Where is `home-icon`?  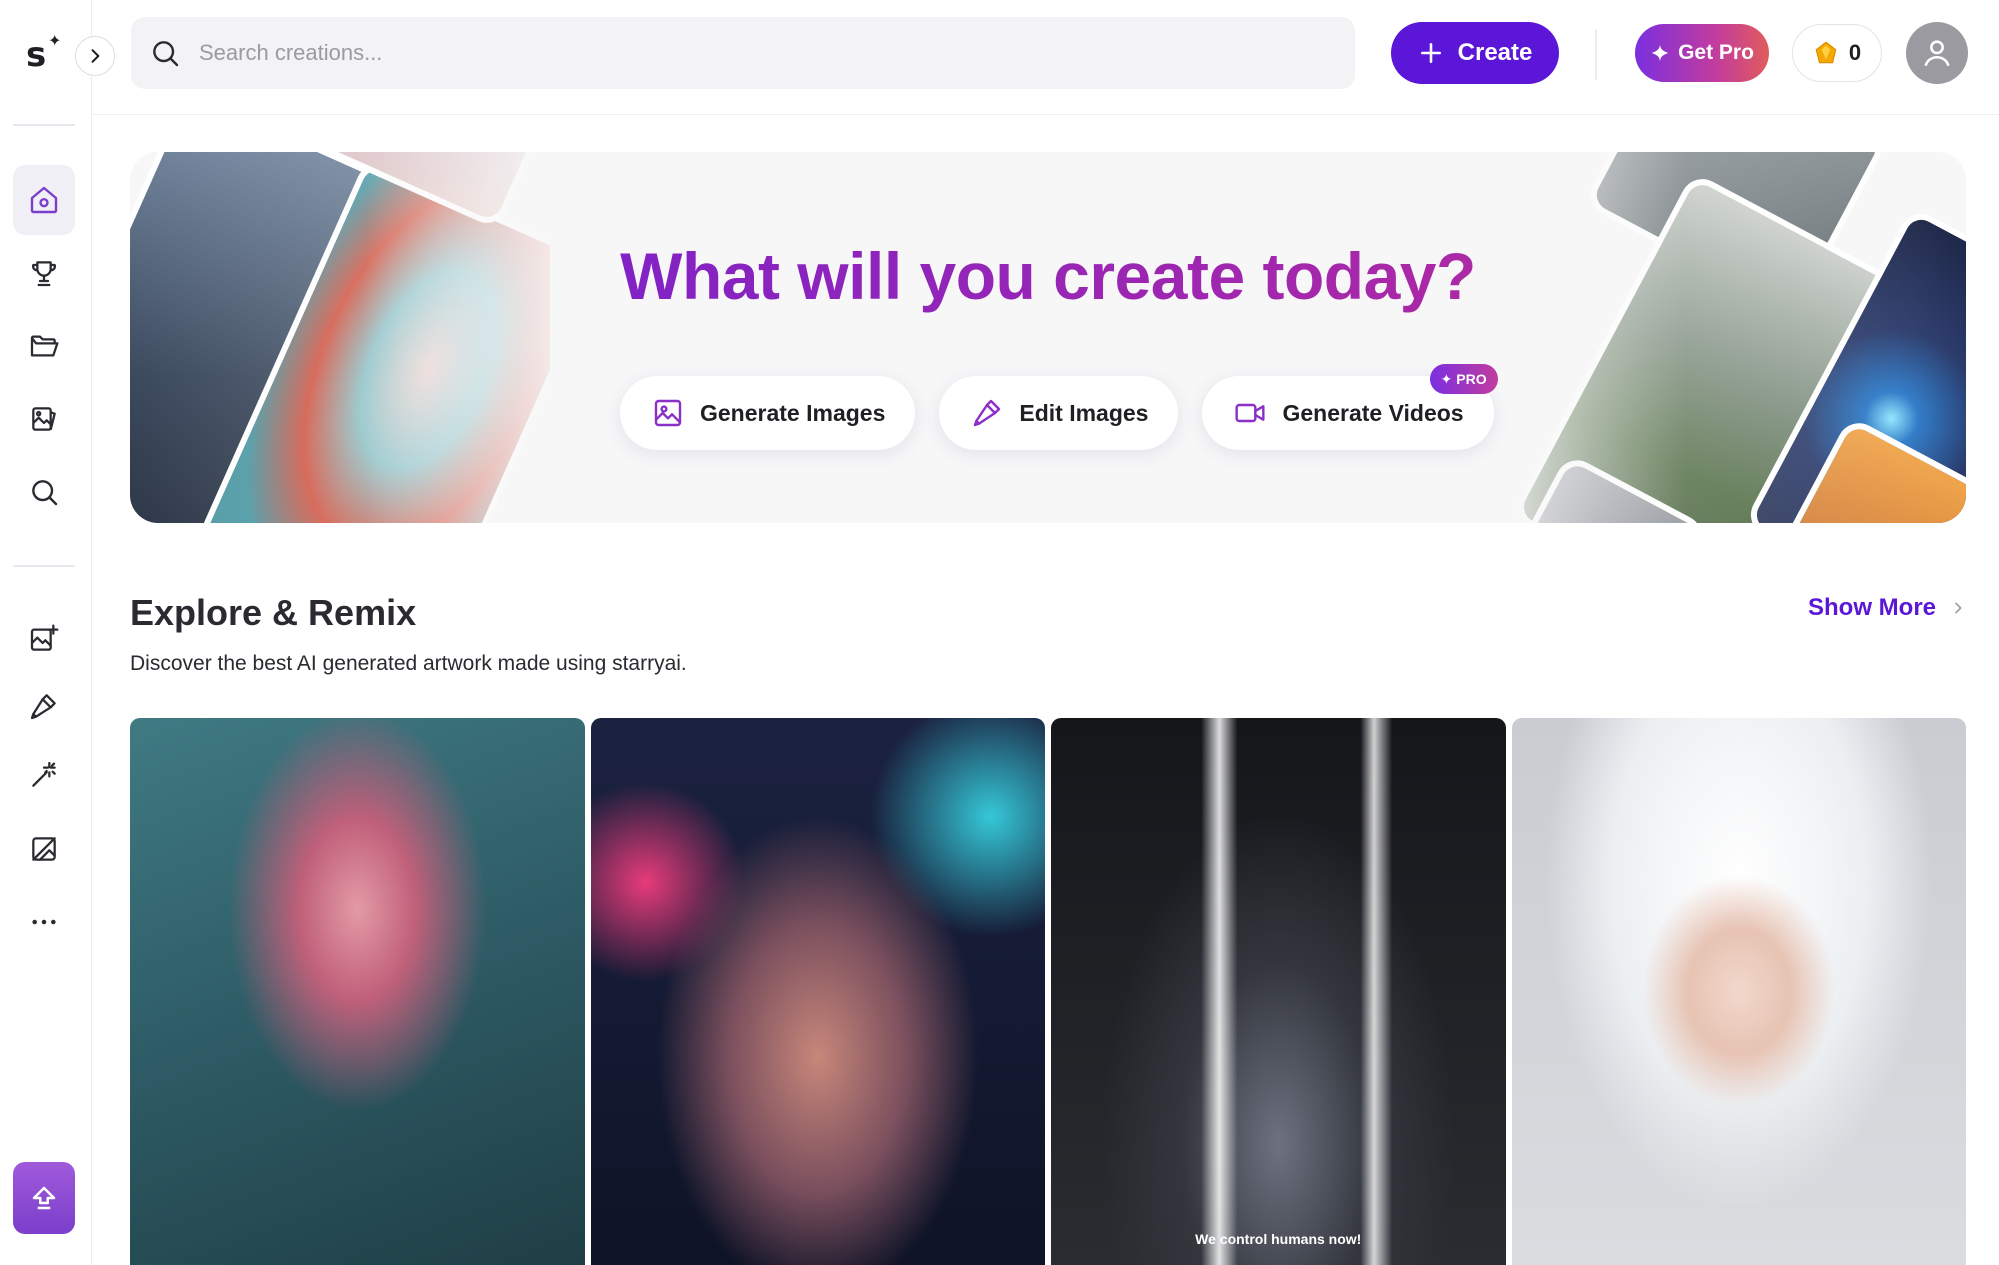
home-icon is located at coordinates (44, 200).